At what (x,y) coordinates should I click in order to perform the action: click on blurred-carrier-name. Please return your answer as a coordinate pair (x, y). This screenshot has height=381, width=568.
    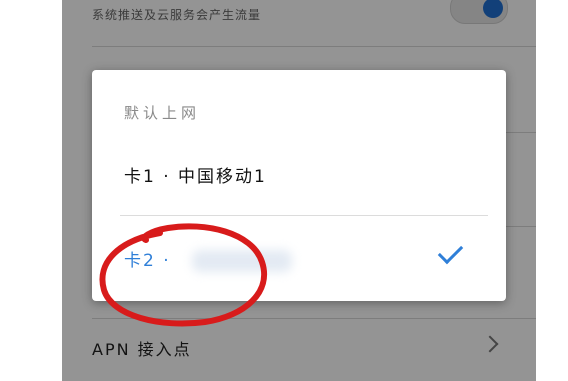
    Looking at the image, I should click on (242, 261).